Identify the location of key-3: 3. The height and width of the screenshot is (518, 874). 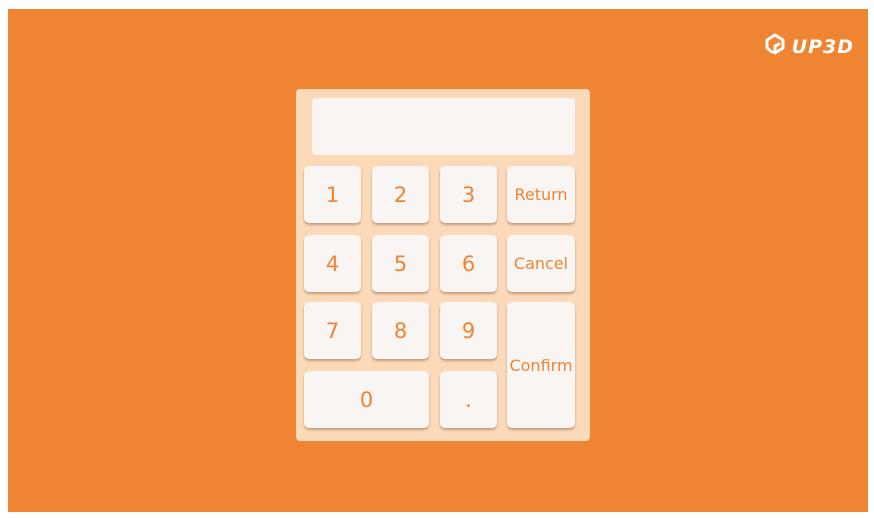
(468, 194).